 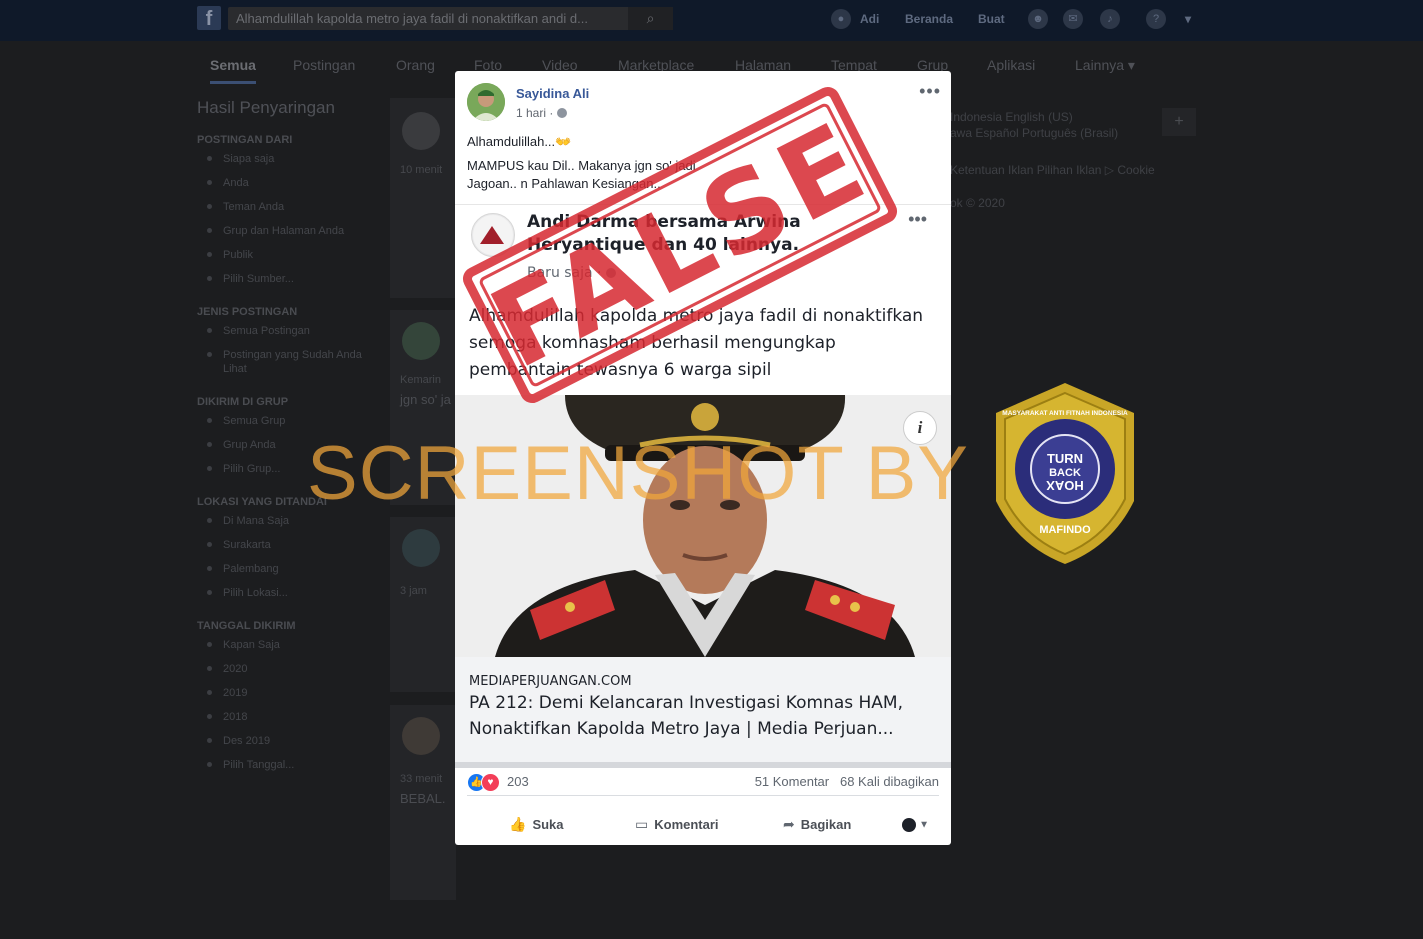 I want to click on post-time: 33 menit, so click(x=421, y=779).